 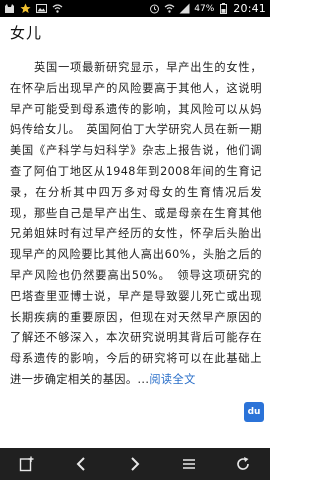 What do you see at coordinates (9, 8) in the screenshot?
I see `cat-icon` at bounding box center [9, 8].